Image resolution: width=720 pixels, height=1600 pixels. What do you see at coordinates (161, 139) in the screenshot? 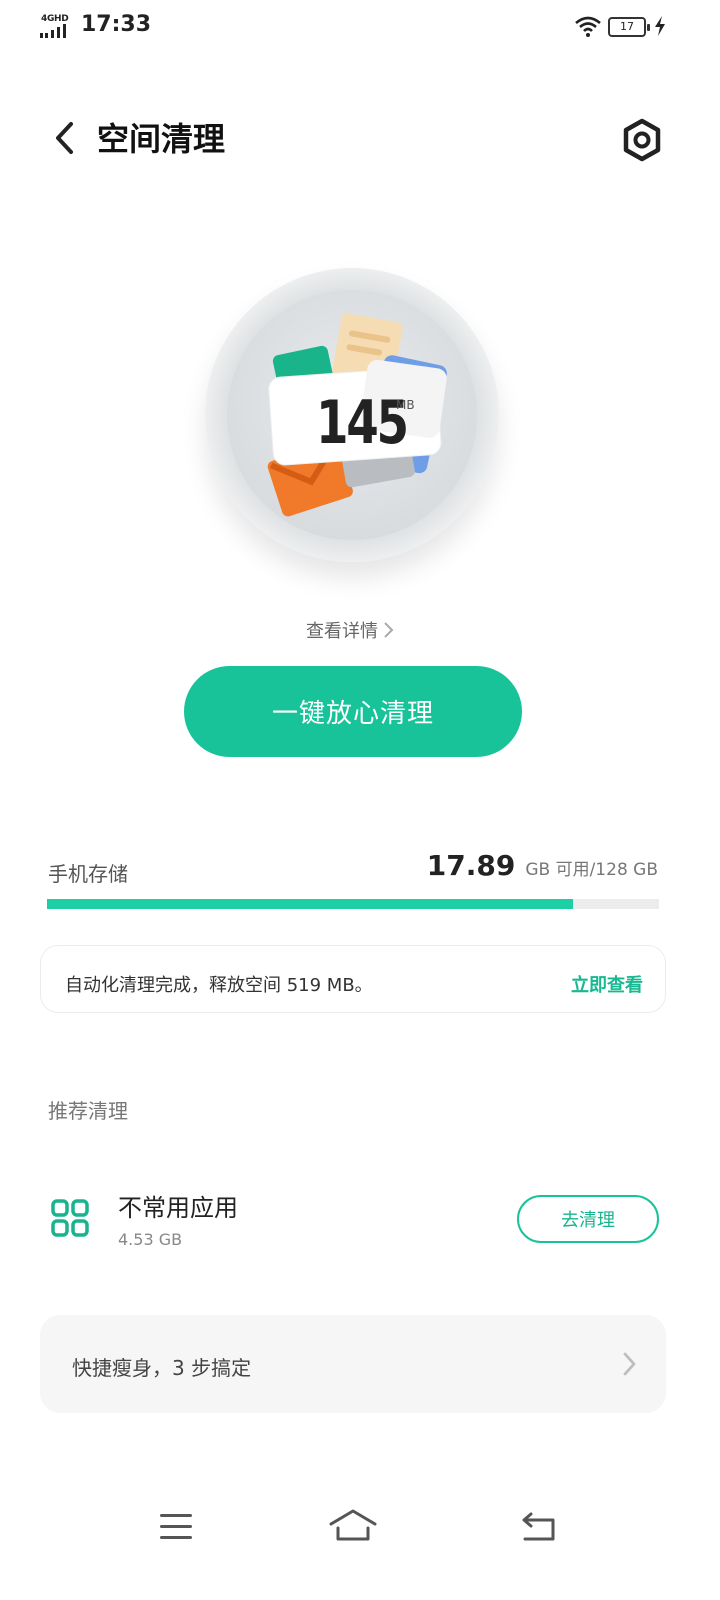
I see `page-title: 空间清理` at bounding box center [161, 139].